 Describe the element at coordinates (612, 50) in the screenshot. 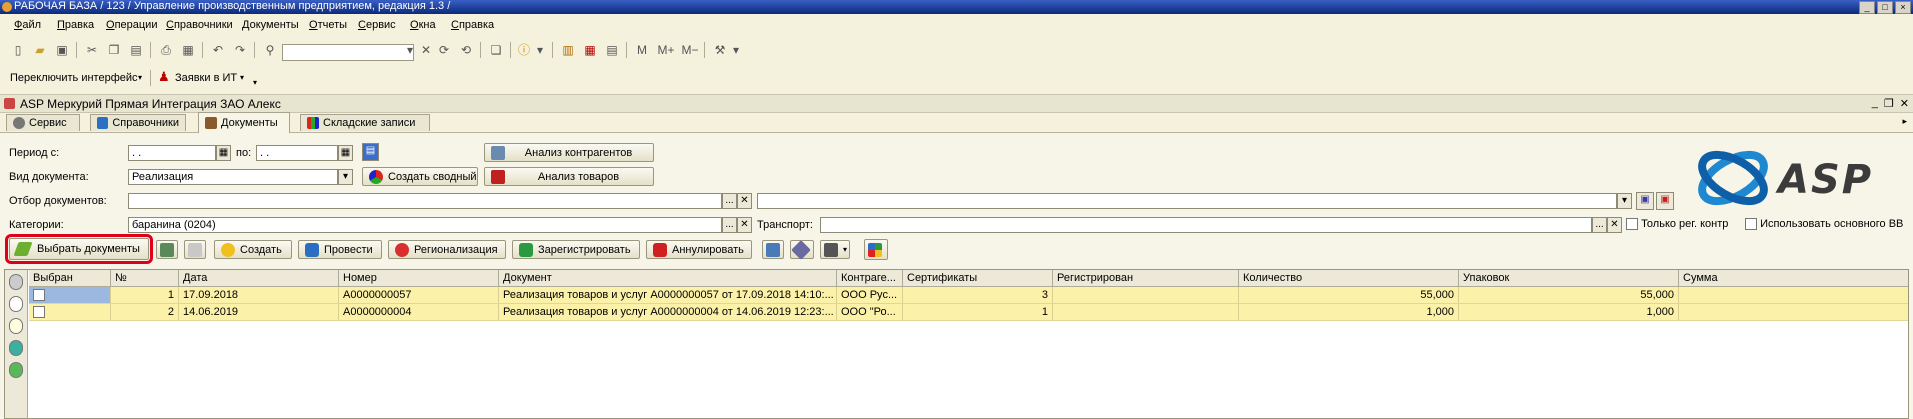

I see `document-list-icon: ▤` at that location.